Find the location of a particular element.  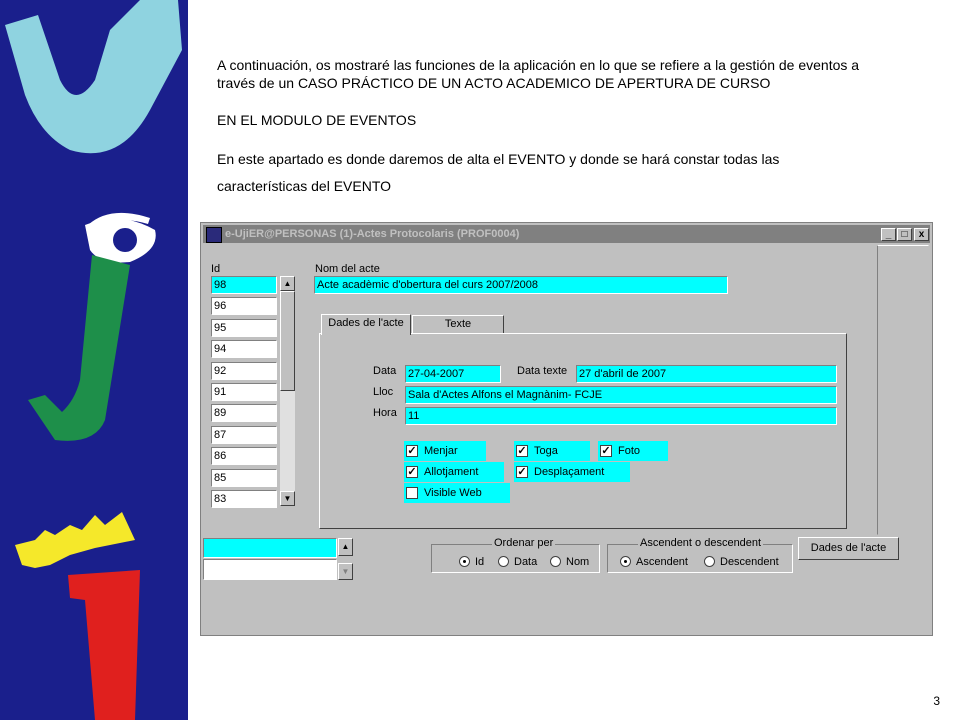

ordenar-nom-radio: Nom is located at coordinates (569, 562).